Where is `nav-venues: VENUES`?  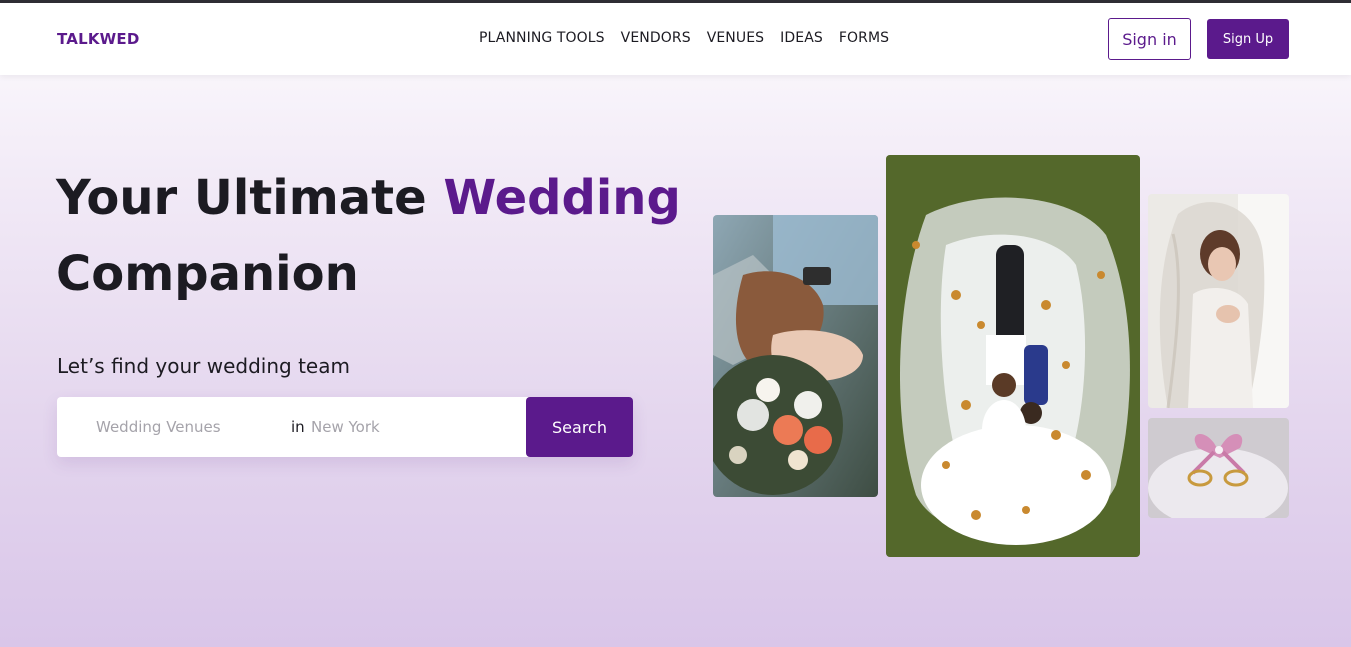
nav-venues: VENUES is located at coordinates (735, 38).